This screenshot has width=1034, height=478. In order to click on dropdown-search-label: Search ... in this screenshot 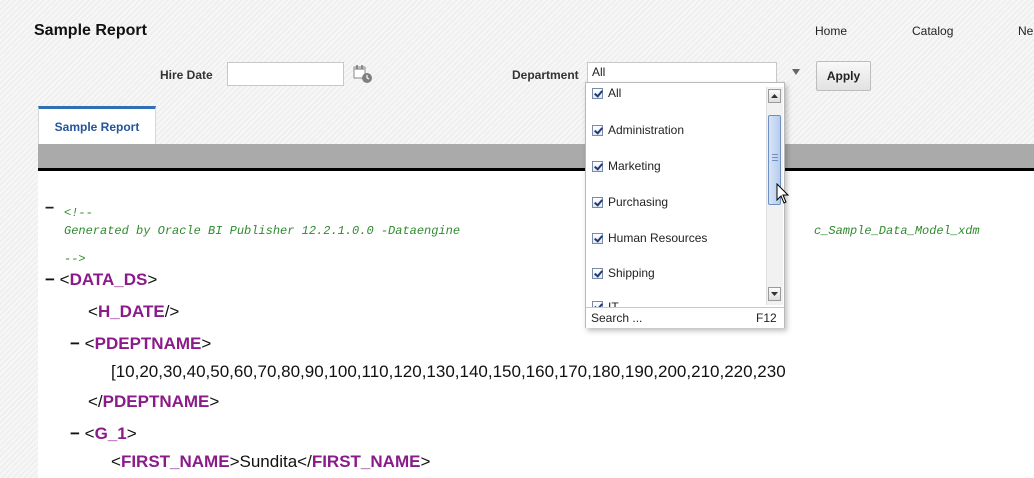, I will do `click(616, 318)`.